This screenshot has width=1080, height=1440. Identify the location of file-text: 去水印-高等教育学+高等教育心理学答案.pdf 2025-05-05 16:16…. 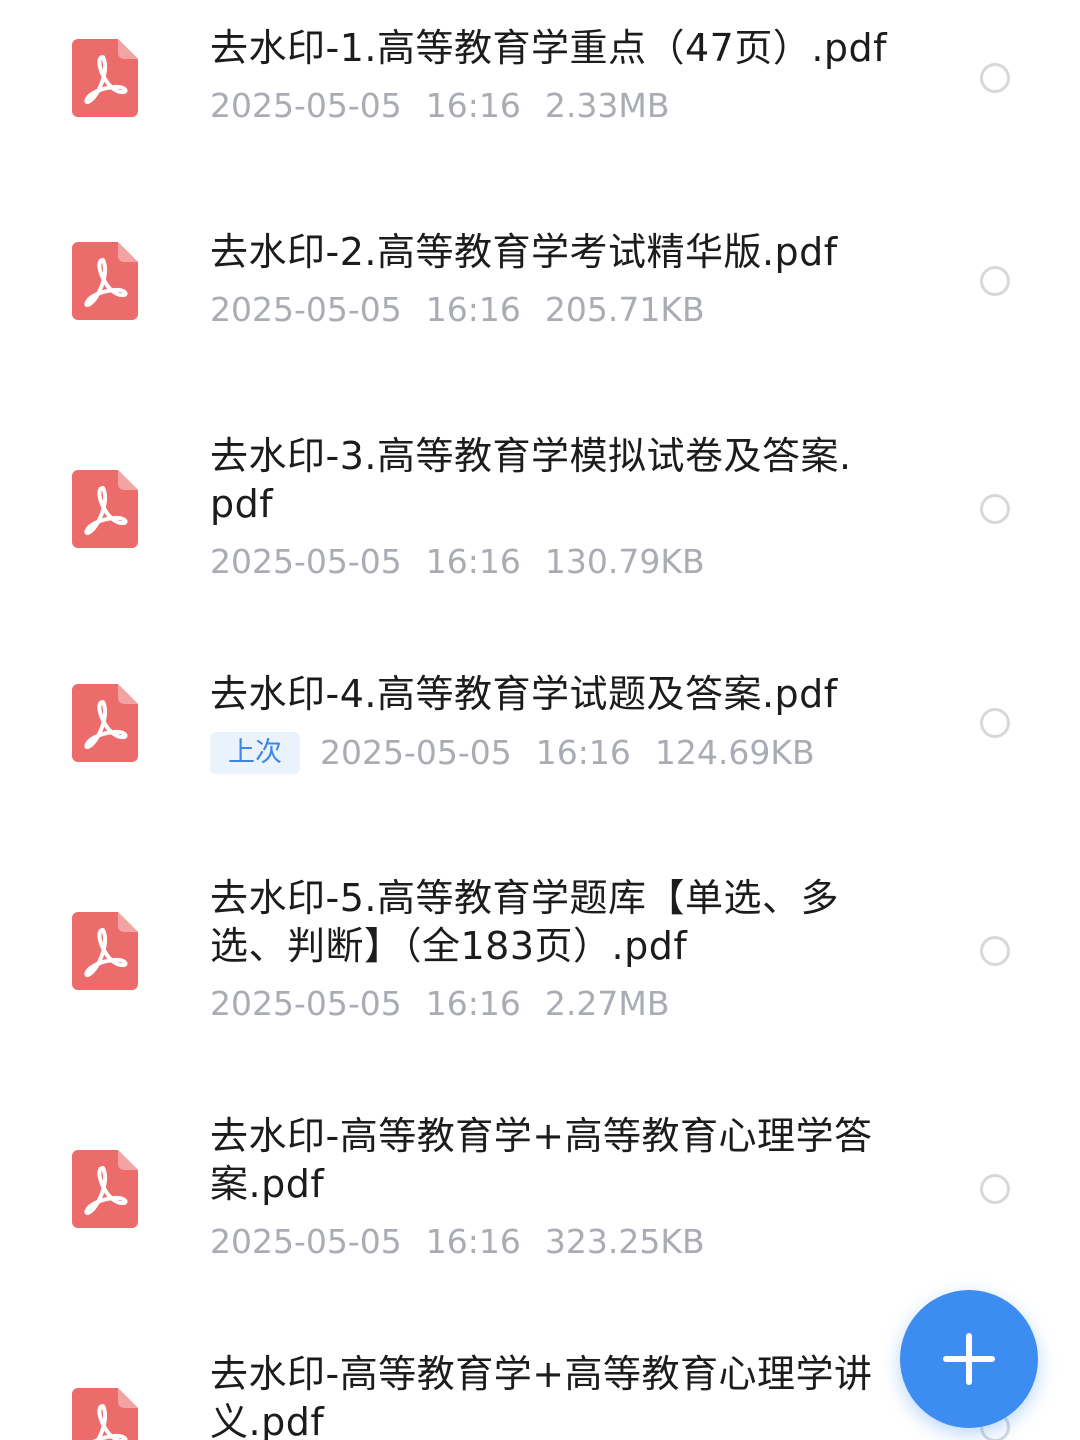
(555, 1187).